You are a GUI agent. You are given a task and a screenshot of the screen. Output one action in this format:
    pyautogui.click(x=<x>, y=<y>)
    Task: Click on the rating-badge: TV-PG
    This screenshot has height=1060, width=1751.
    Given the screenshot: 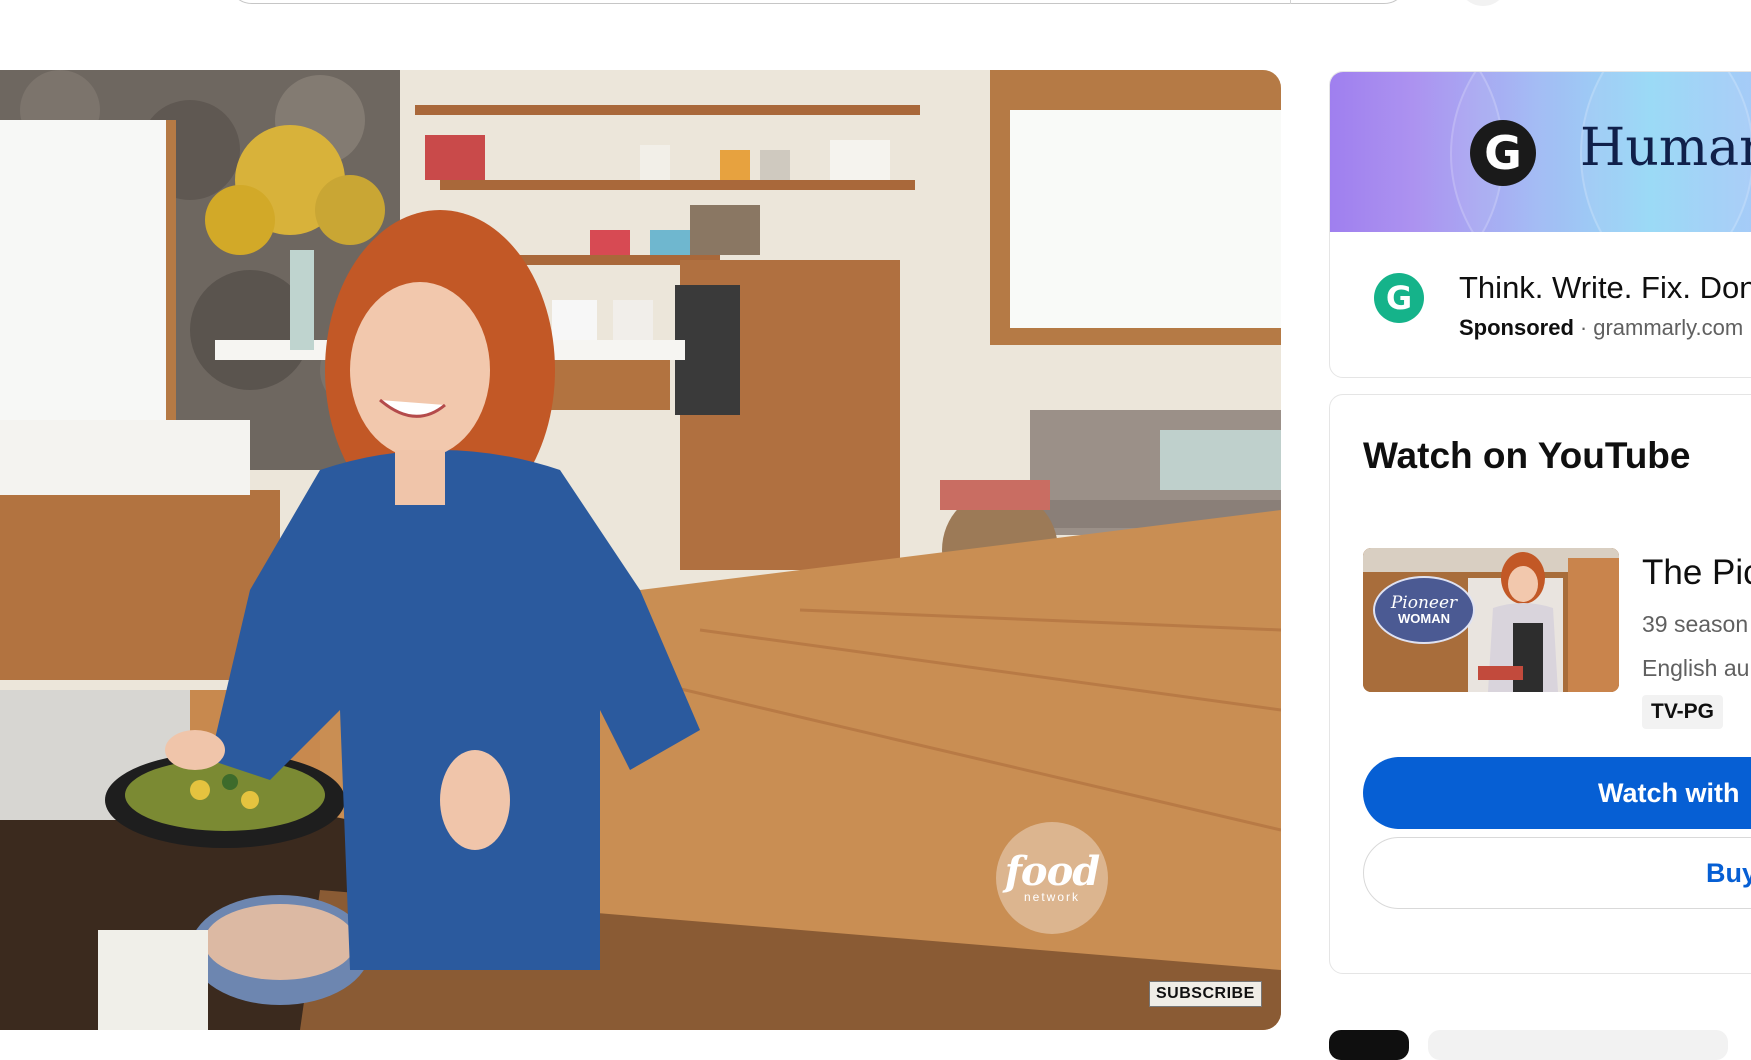 What is the action you would take?
    pyautogui.click(x=1683, y=712)
    